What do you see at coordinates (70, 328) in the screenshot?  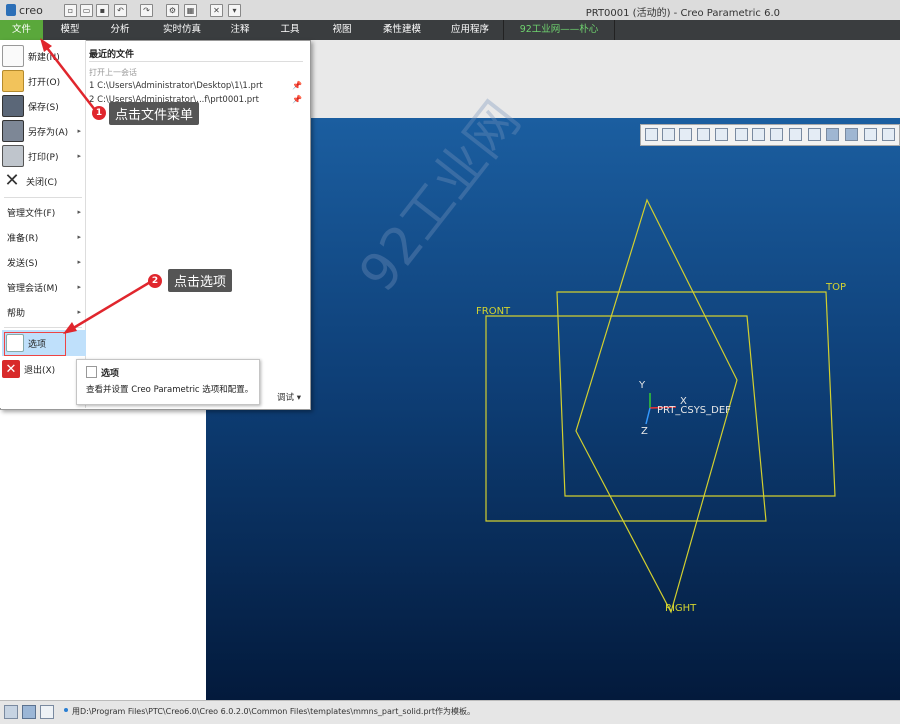 I see `arrow-2-head` at bounding box center [70, 328].